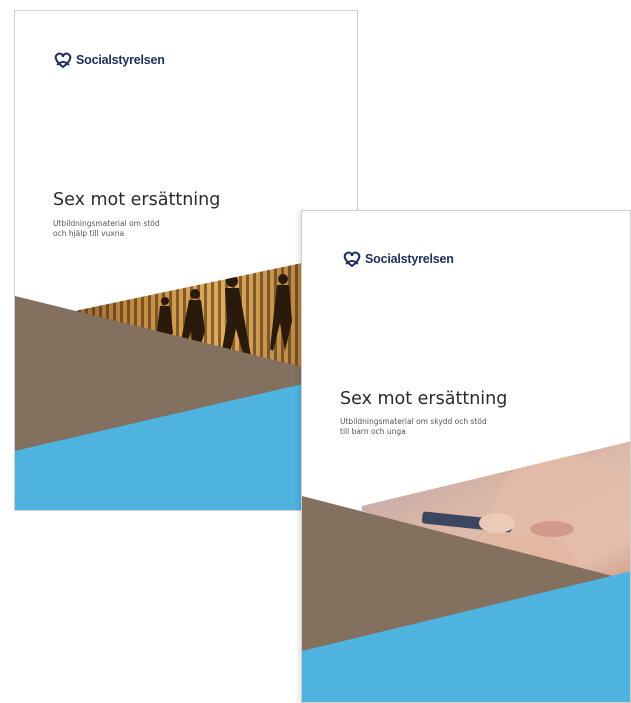 The width and height of the screenshot is (631, 703). Describe the element at coordinates (373, 431) in the screenshot. I see `cover-subtitle-line: till barn och unga` at that location.